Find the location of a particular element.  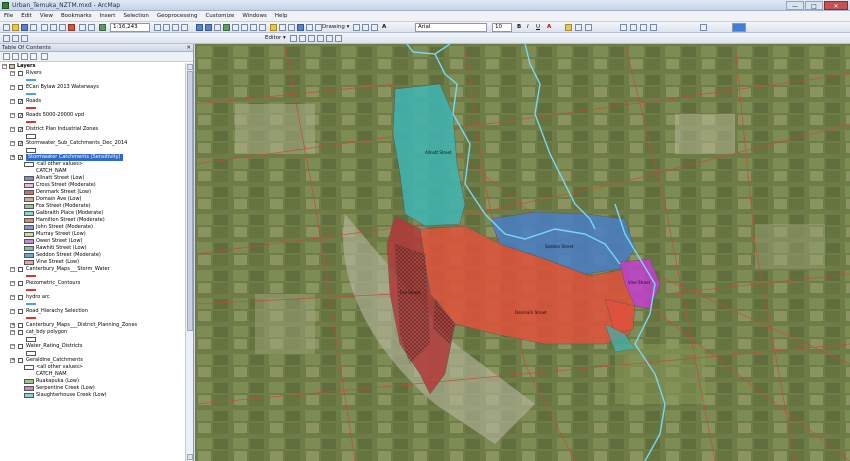

reshape-icon is located at coordinates (320, 38).